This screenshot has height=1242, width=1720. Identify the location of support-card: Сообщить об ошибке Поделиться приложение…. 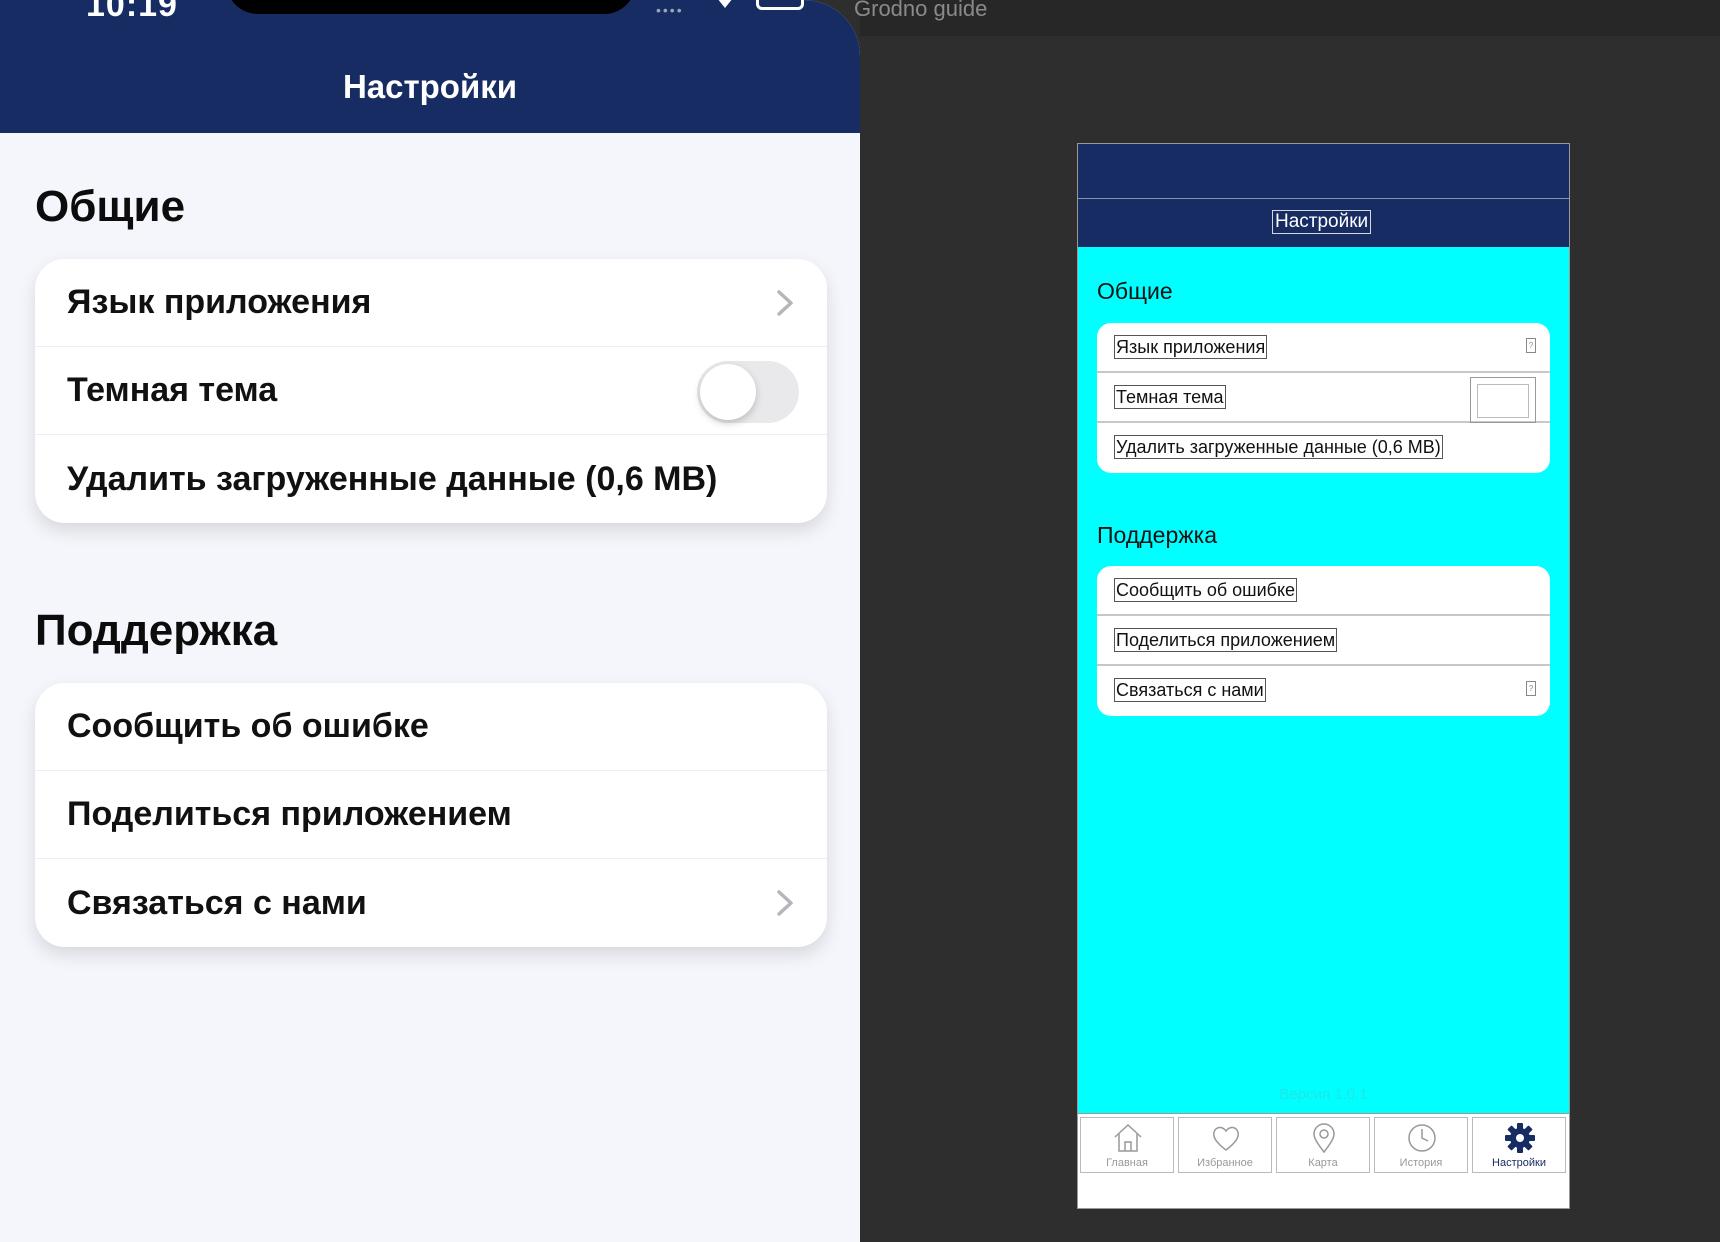
(431, 815).